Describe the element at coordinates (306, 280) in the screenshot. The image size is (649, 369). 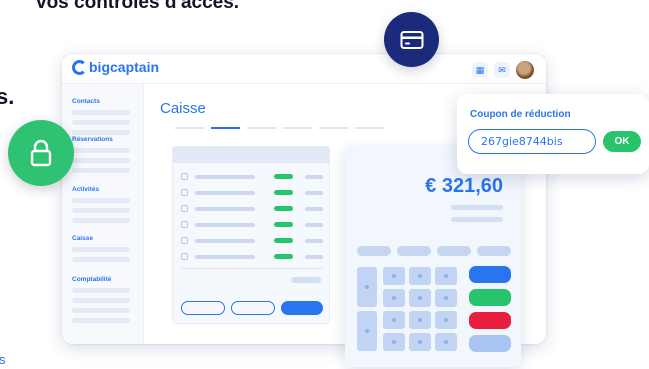
I see `total-placeholder` at that location.